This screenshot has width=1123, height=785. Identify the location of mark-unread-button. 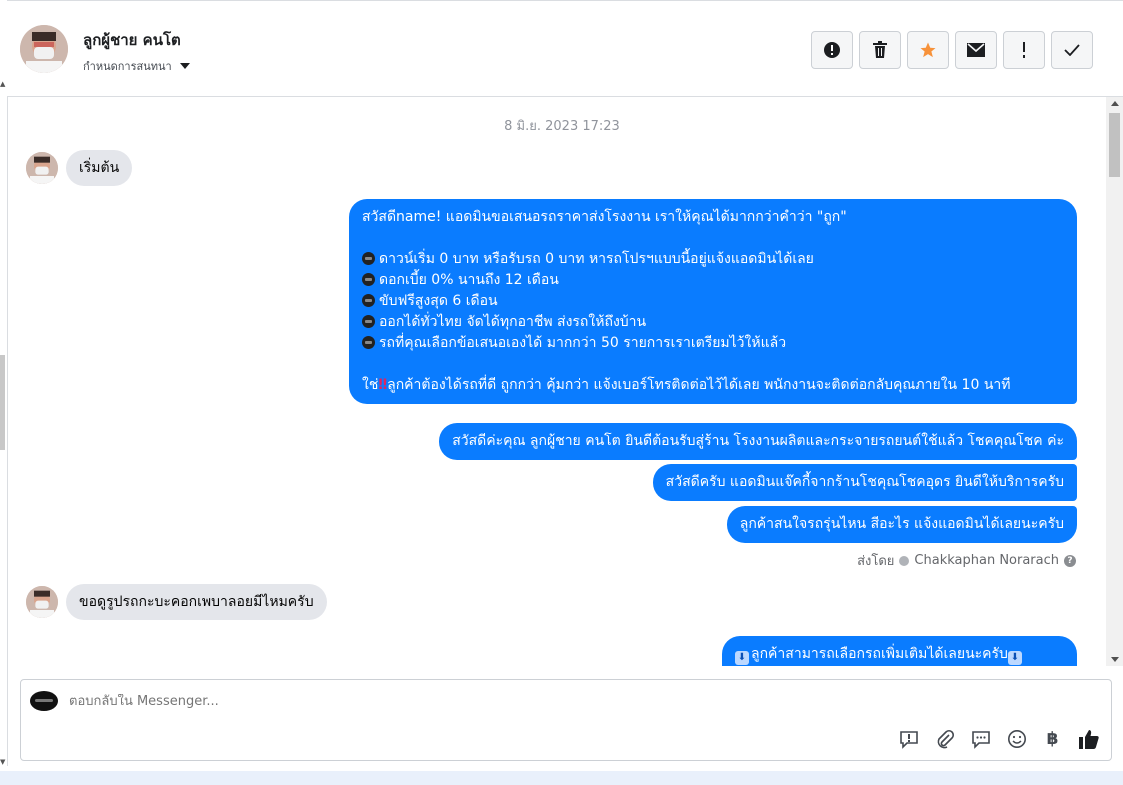
(976, 50).